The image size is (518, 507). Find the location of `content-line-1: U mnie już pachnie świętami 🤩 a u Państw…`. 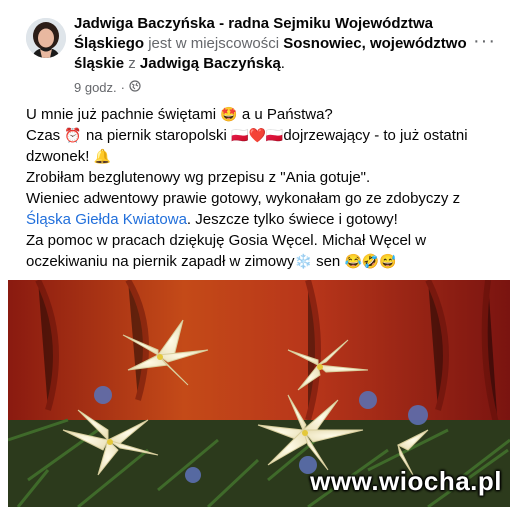

content-line-1: U mnie już pachnie świętami 🤩 a u Państw… is located at coordinates (261, 114).